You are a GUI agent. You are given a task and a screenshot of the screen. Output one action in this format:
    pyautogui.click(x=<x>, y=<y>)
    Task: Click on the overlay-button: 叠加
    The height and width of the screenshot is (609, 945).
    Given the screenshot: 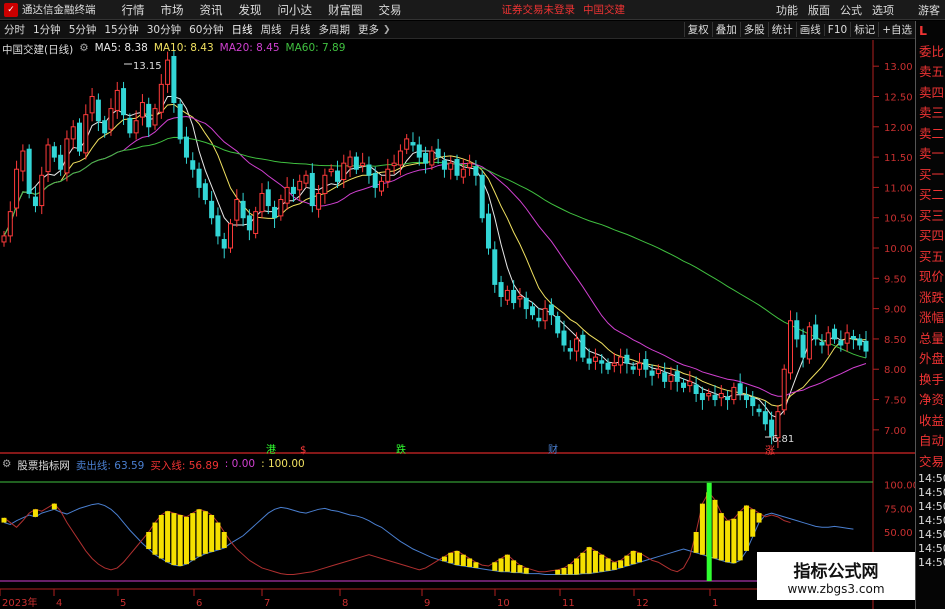 What is the action you would take?
    pyautogui.click(x=725, y=29)
    